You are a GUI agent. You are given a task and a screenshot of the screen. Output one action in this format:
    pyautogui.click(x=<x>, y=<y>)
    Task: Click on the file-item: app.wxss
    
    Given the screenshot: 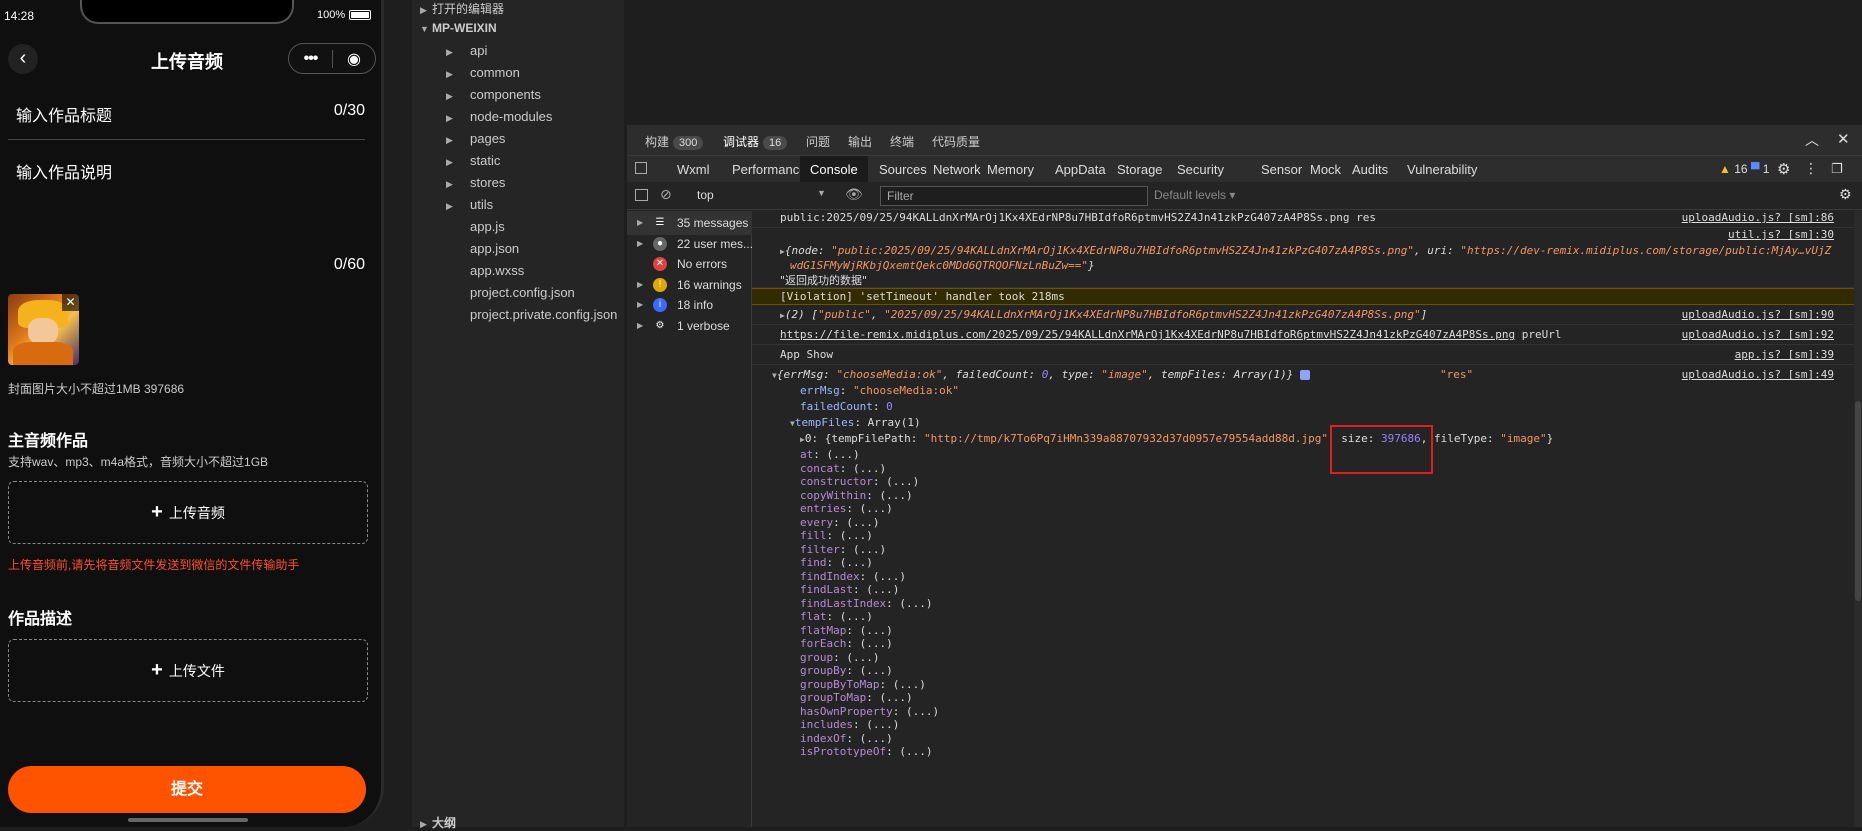 What is the action you would take?
    pyautogui.click(x=497, y=271)
    